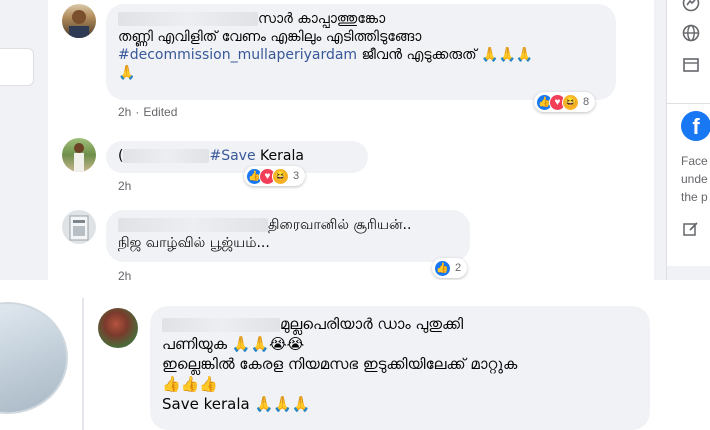  What do you see at coordinates (279, 156) in the screenshot?
I see `comment-text: Kerala` at bounding box center [279, 156].